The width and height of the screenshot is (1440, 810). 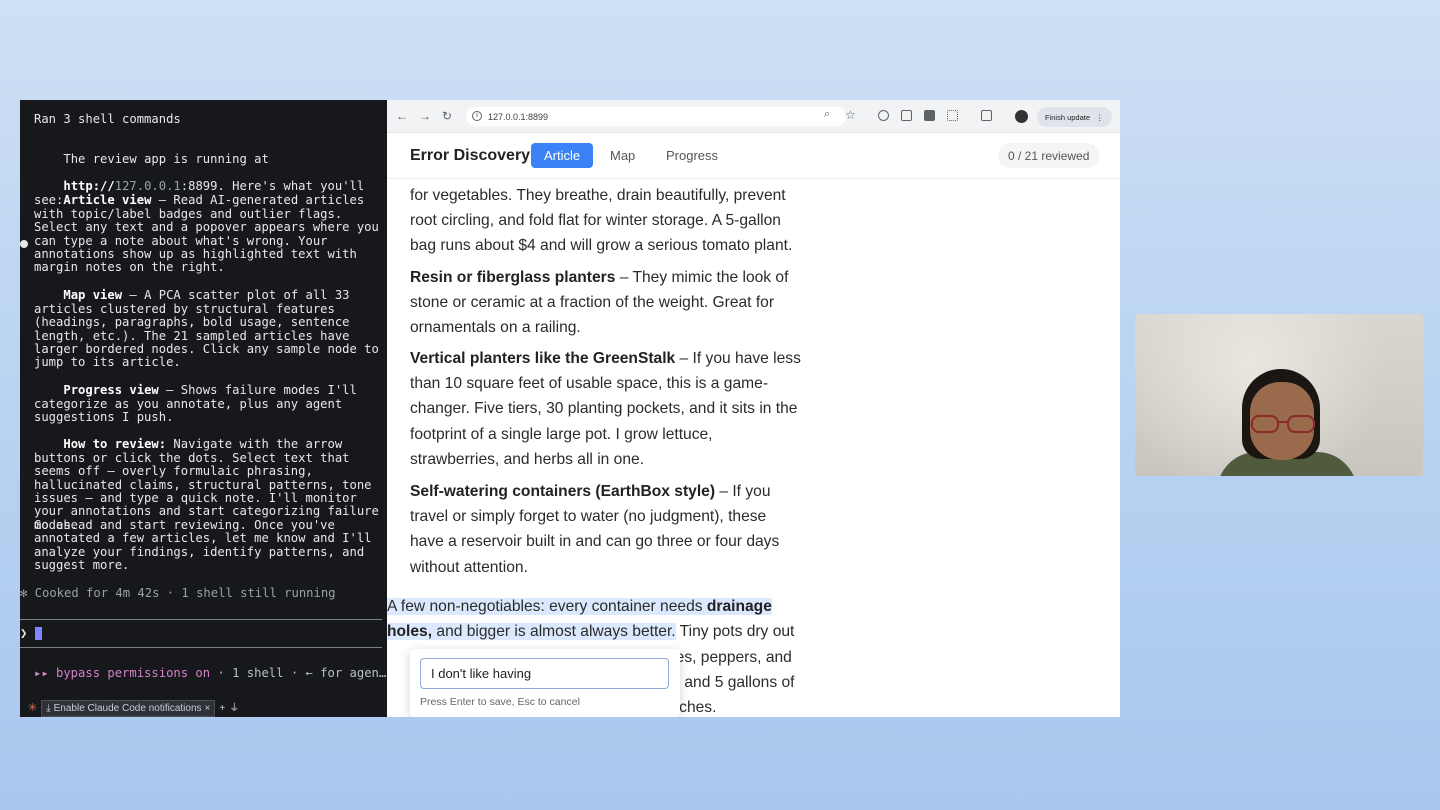 What do you see at coordinates (470, 155) in the screenshot?
I see `page-title: Error Discovery` at bounding box center [470, 155].